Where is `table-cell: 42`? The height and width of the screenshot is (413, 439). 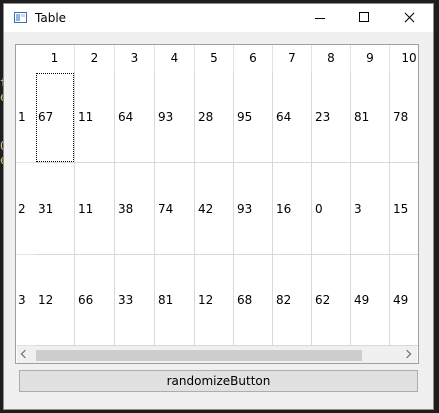 table-cell: 42 is located at coordinates (214, 209).